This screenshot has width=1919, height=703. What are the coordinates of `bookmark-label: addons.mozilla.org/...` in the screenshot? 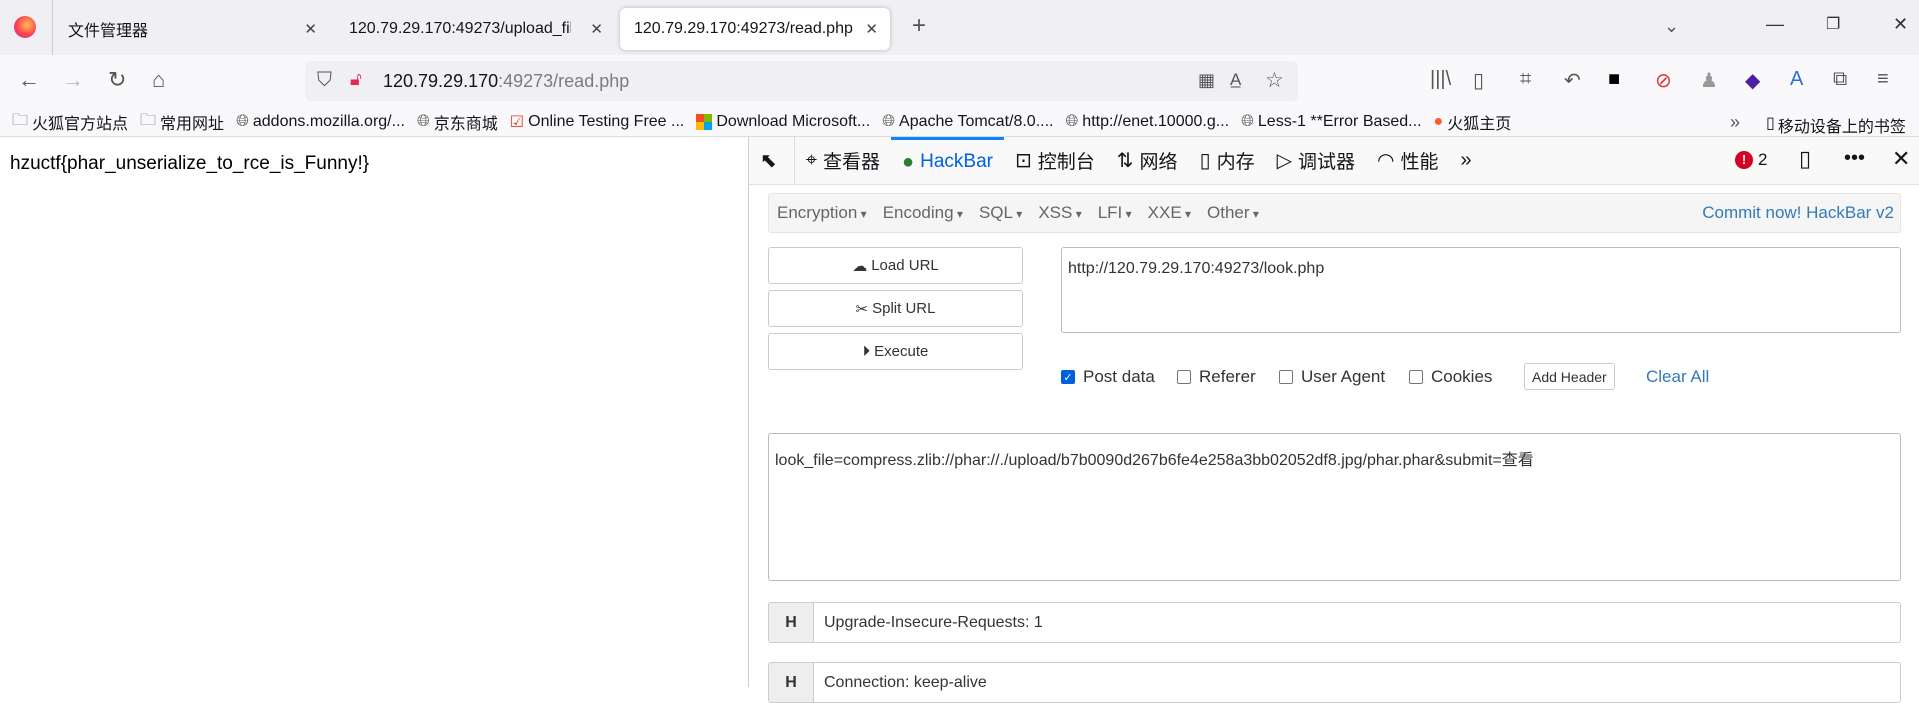 It's located at (328, 121).